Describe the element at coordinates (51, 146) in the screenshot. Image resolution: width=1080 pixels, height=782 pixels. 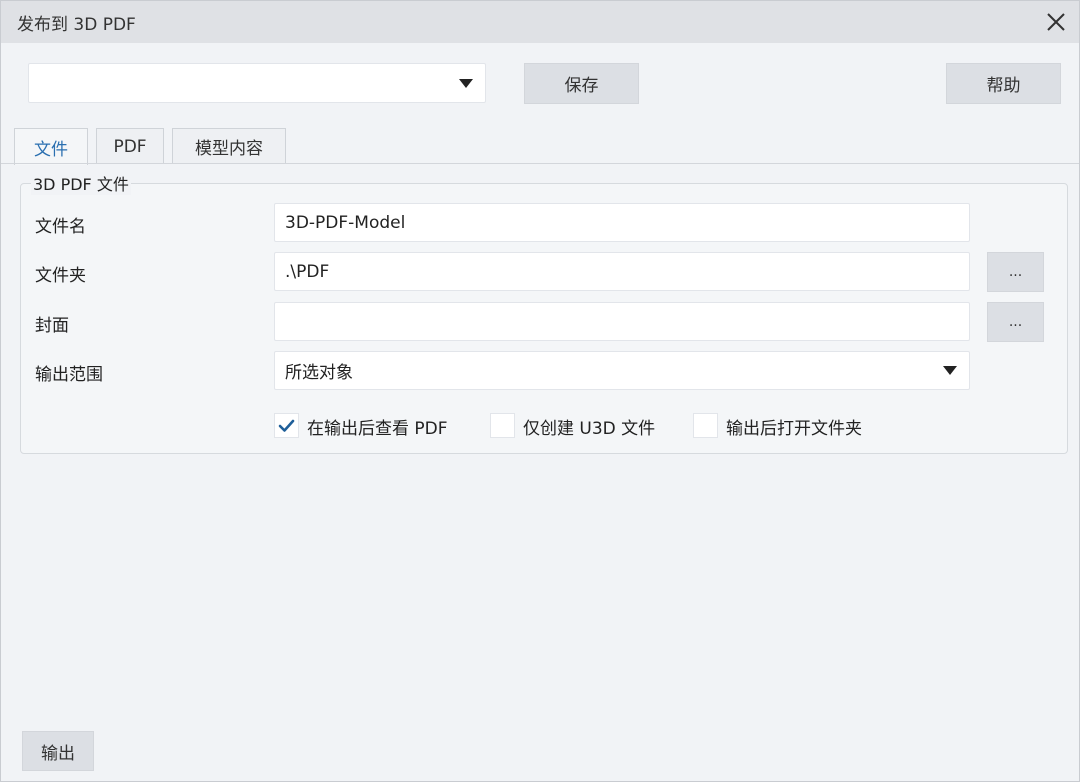
I see `tab-file: 文件` at that location.